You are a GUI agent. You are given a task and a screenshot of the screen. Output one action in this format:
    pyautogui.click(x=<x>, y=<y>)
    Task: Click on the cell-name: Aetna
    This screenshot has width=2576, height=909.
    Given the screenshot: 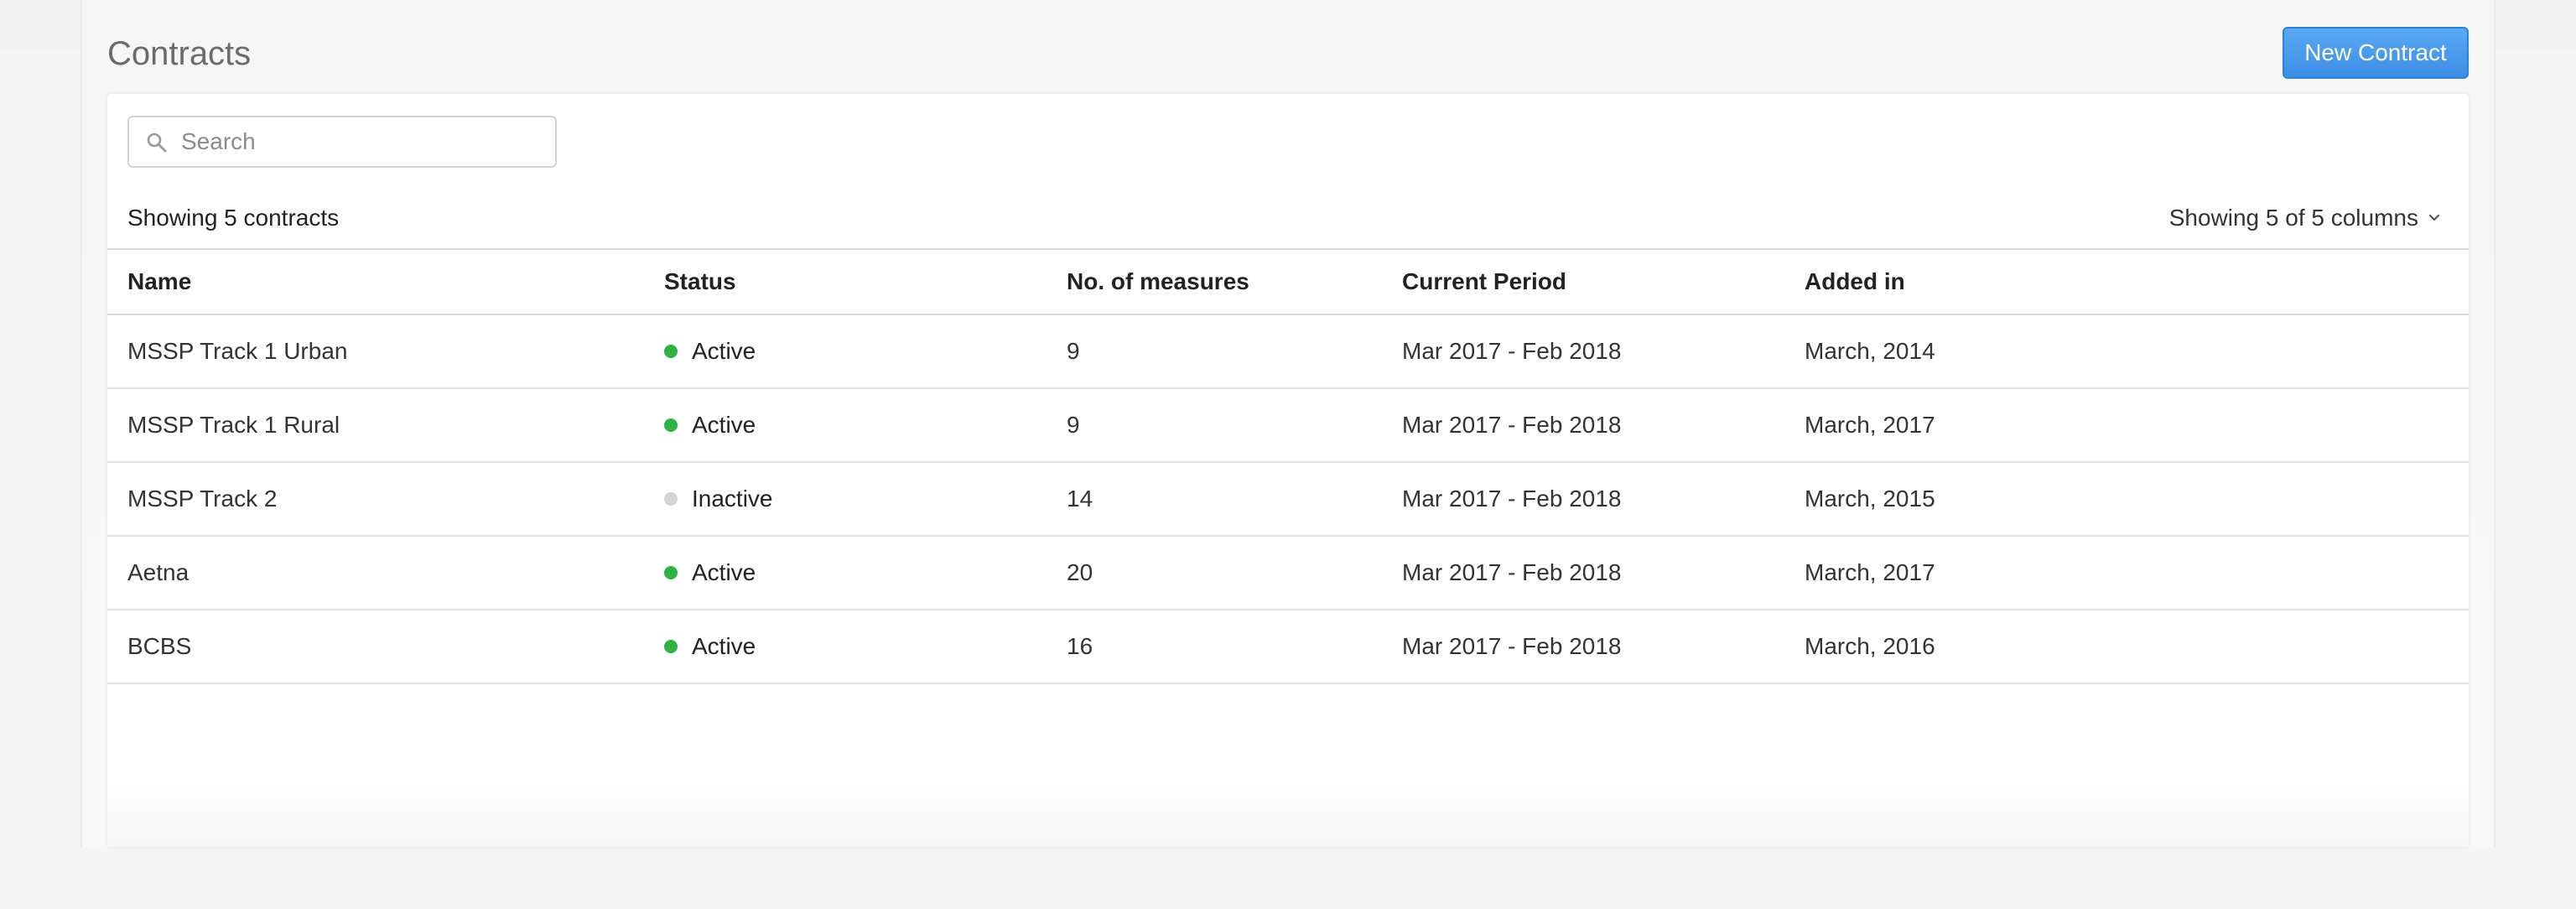 What is the action you would take?
    pyautogui.click(x=158, y=572)
    